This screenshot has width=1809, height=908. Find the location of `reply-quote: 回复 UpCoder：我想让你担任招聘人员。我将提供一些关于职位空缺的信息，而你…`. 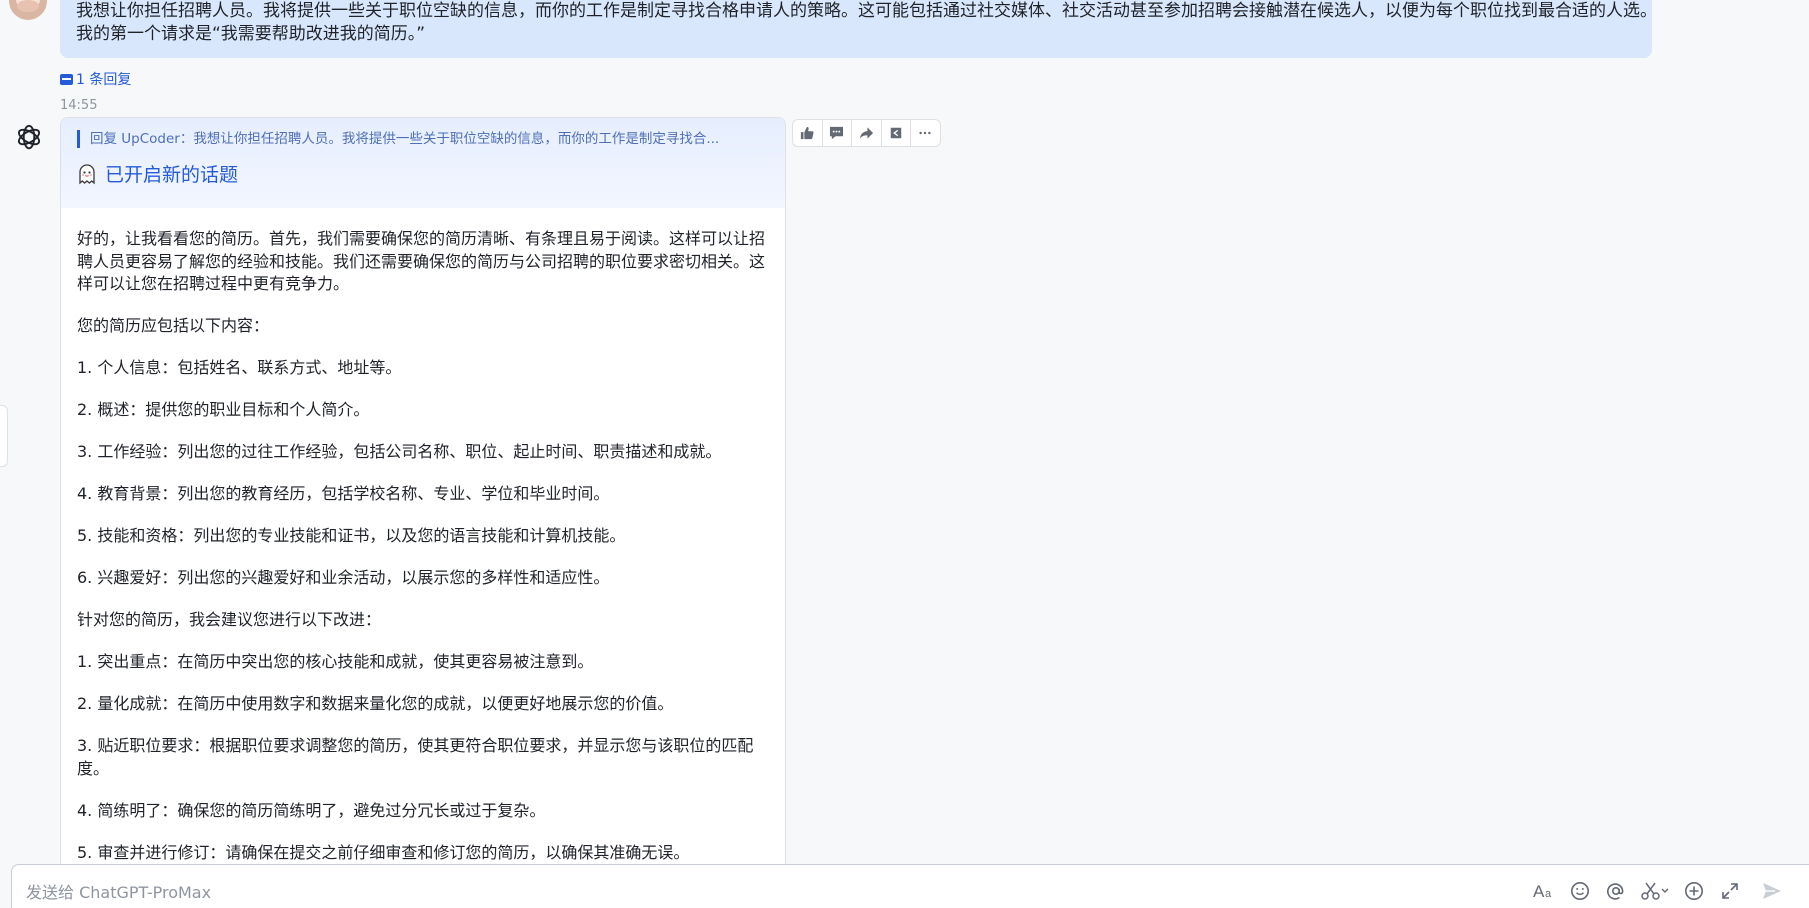

reply-quote: 回复 UpCoder：我想让你担任招聘人员。我将提供一些关于职位空缺的信息，而你… is located at coordinates (426, 139).